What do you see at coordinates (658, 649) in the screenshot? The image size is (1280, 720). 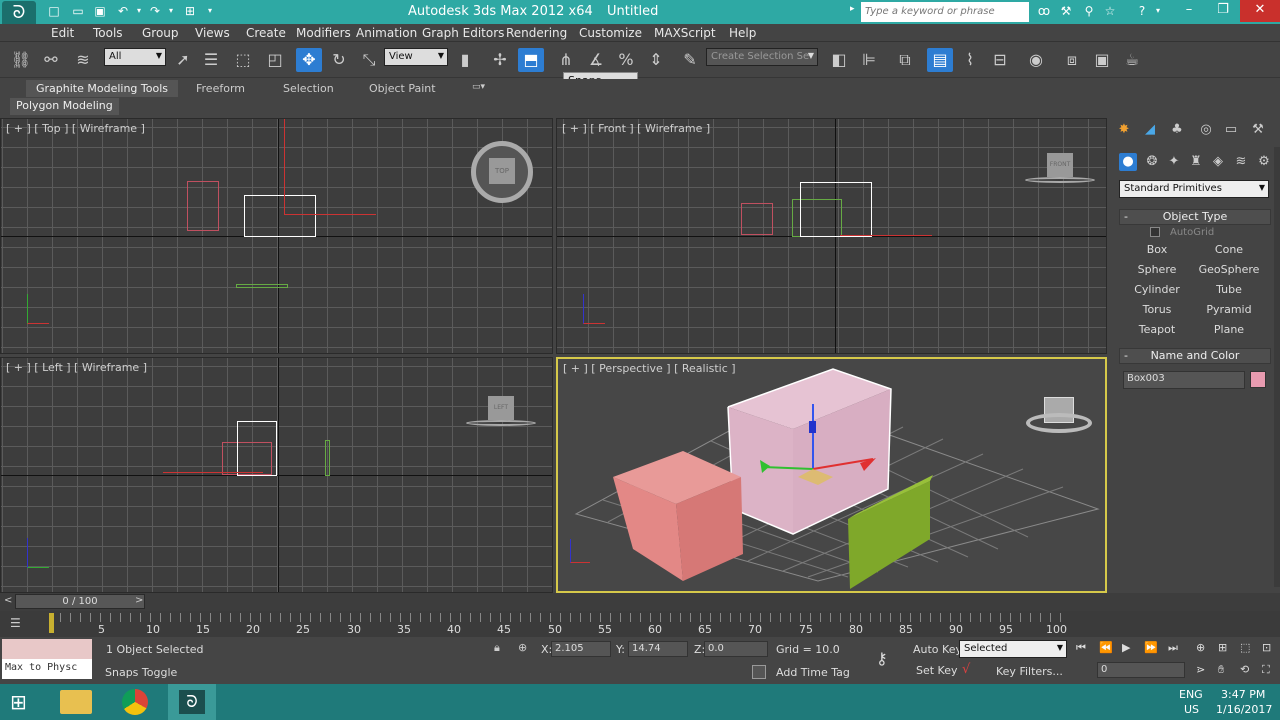 I see `y-coordinate-field: 14.74` at bounding box center [658, 649].